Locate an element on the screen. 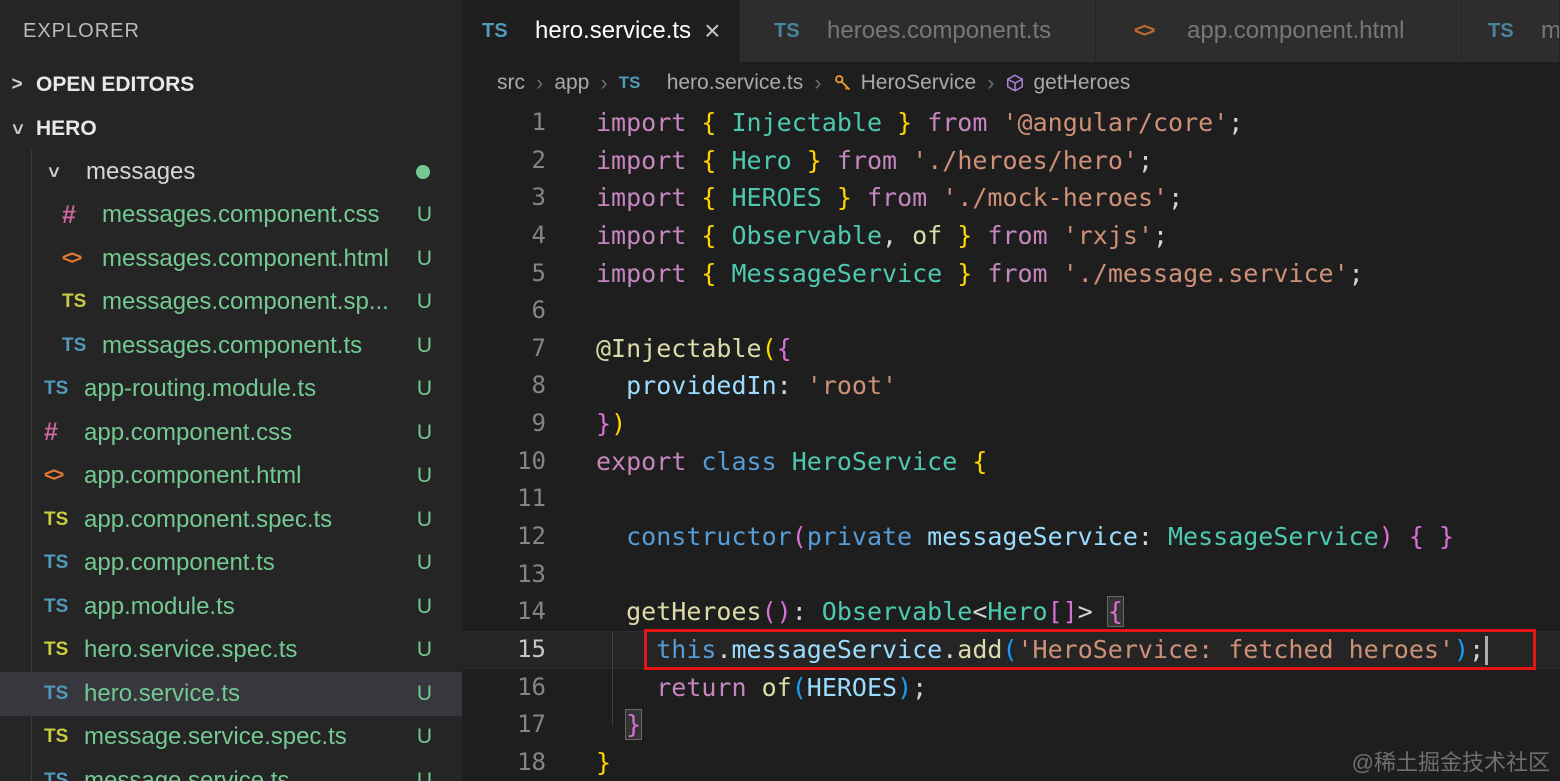 The height and width of the screenshot is (781, 1560). breadcrumb-item-getHeroes: getHeroes is located at coordinates (1067, 83).